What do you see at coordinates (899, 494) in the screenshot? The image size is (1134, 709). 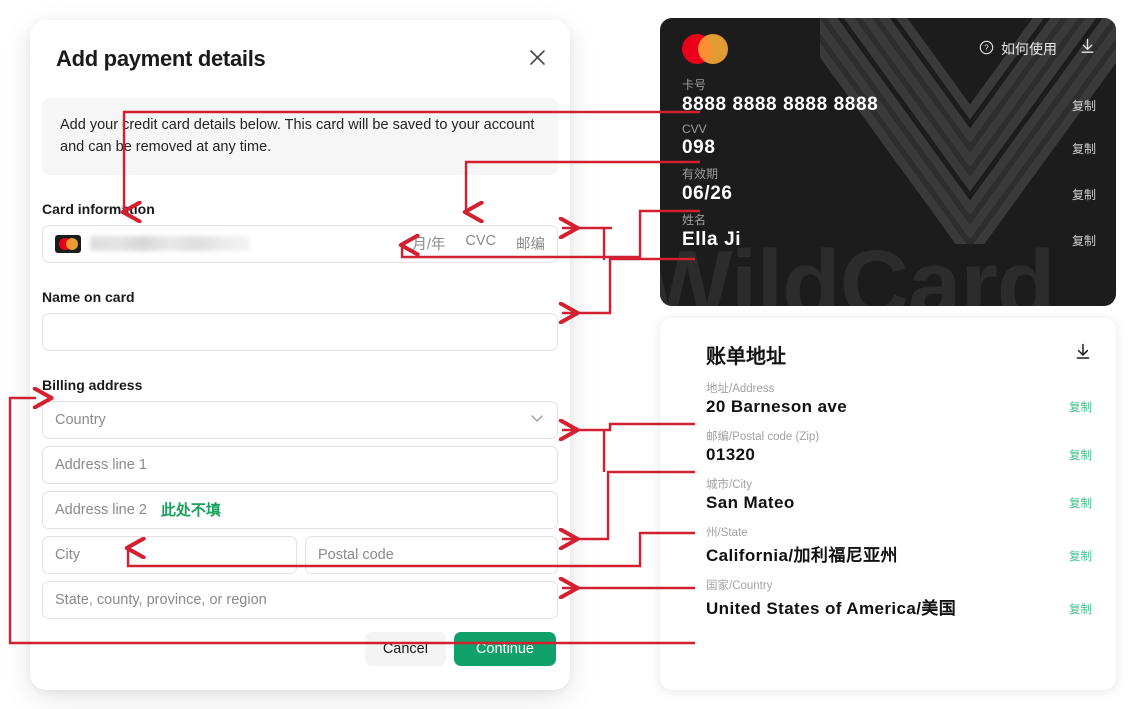 I see `billing-field-row: 城市/City San Mateo 复制` at bounding box center [899, 494].